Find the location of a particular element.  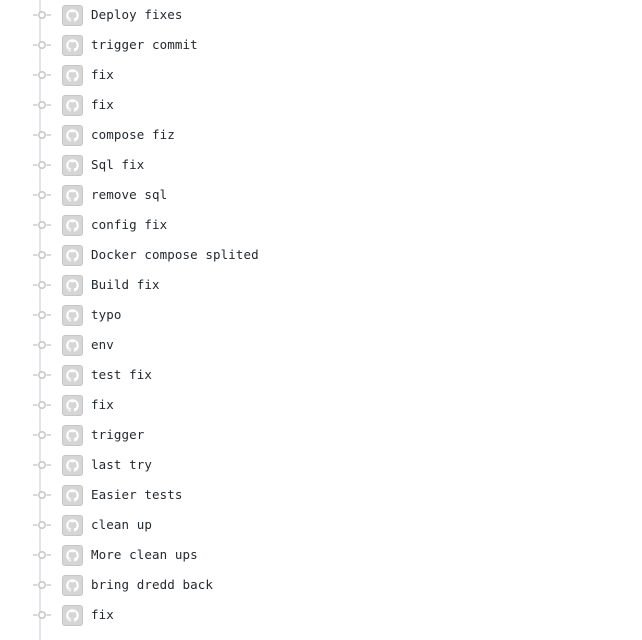

commit-row: Build fix is located at coordinates (321, 285).